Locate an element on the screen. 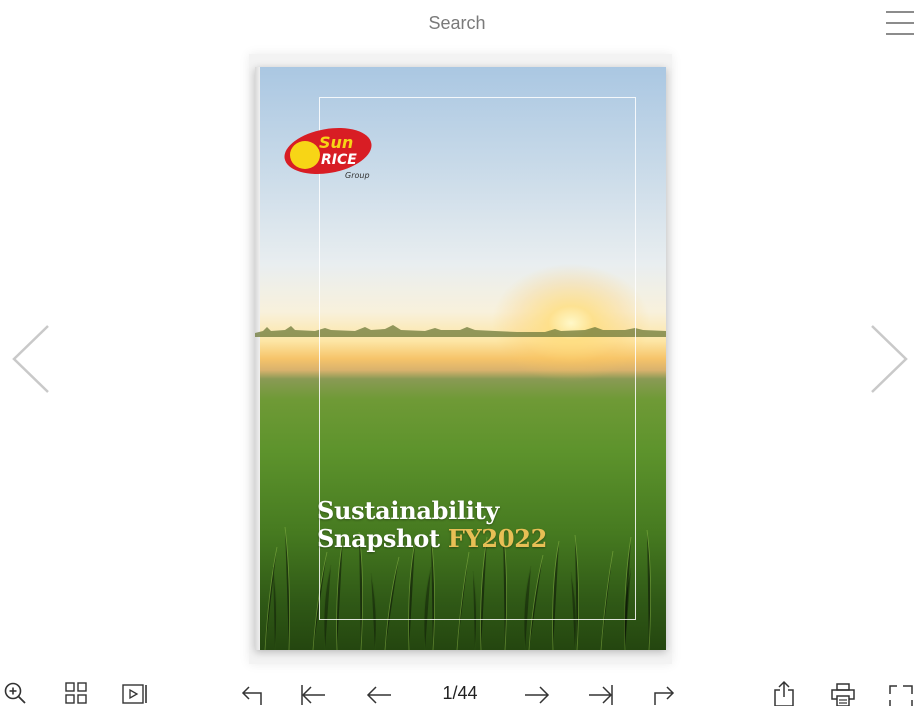 This screenshot has height=706, width=914. back-button is located at coordinates (252, 693).